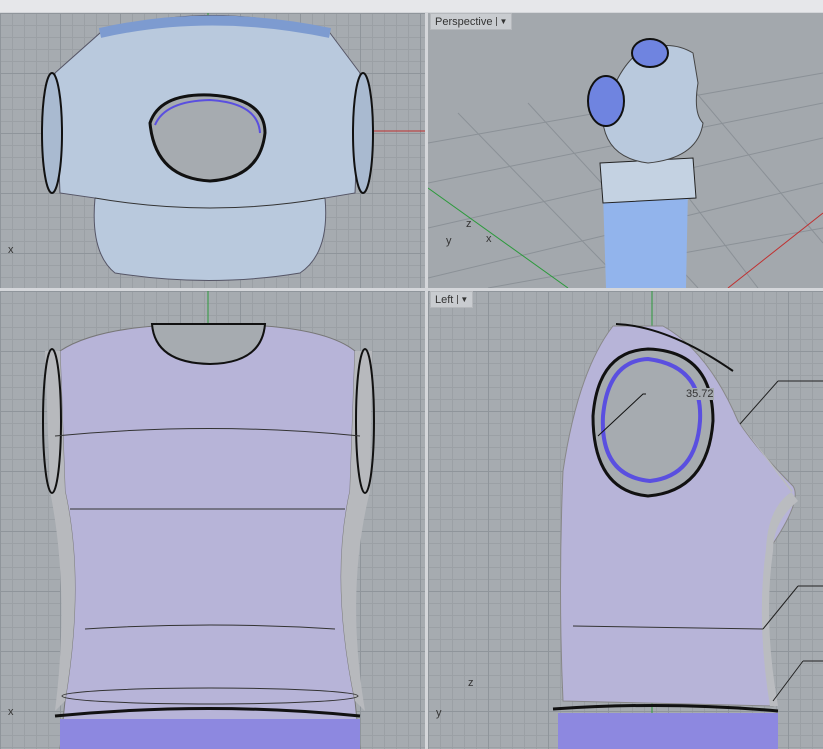  What do you see at coordinates (464, 21) in the screenshot?
I see `viewport-title: Perspective` at bounding box center [464, 21].